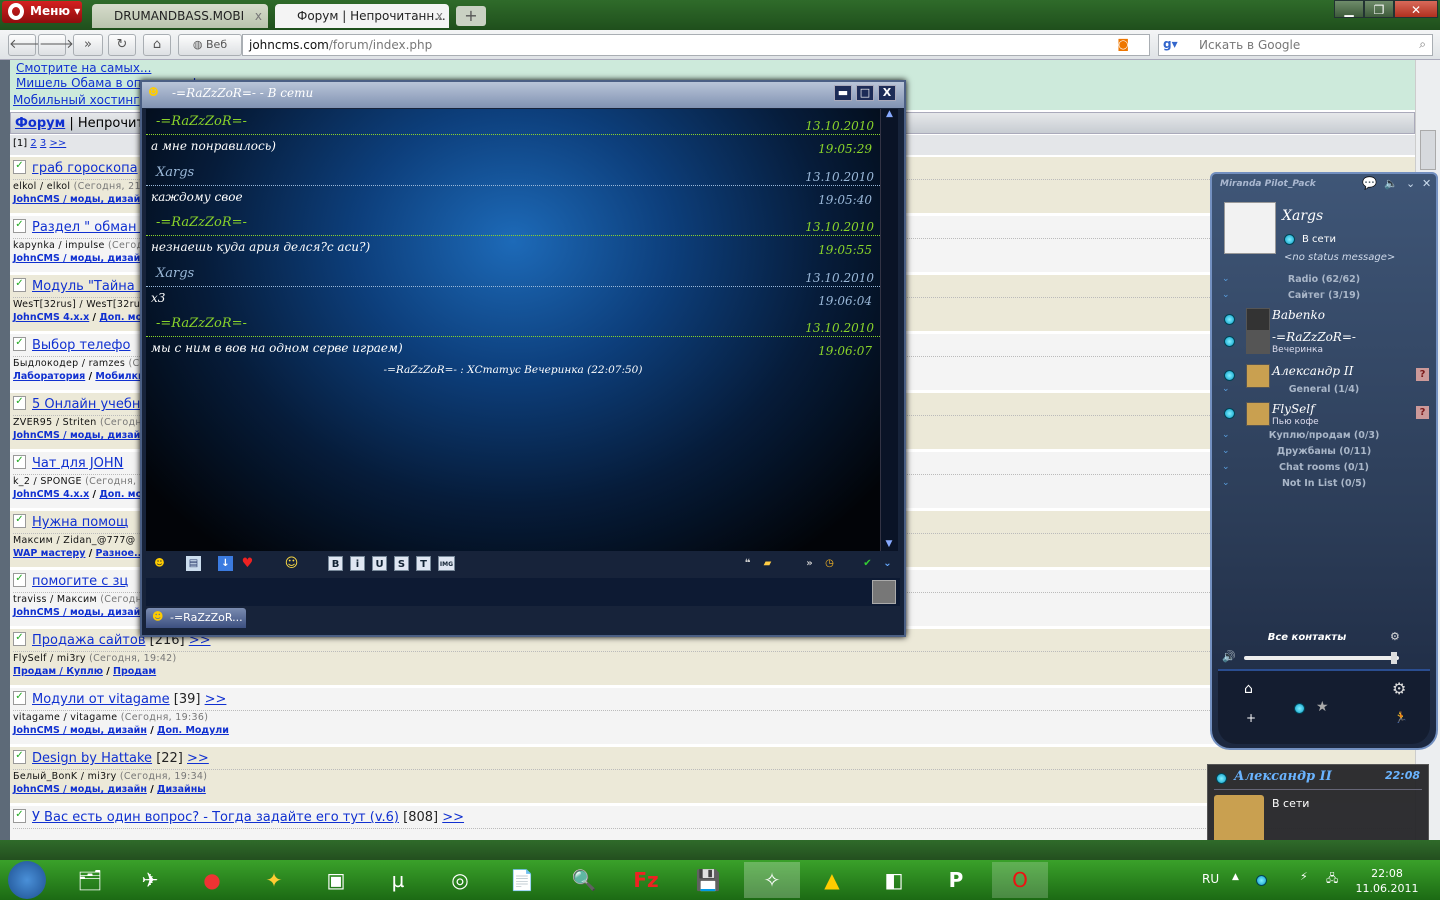 This screenshot has width=1440, height=900. Describe the element at coordinates (89, 286) in the screenshot. I see `topic-link: Модуль "Тайна и` at that location.